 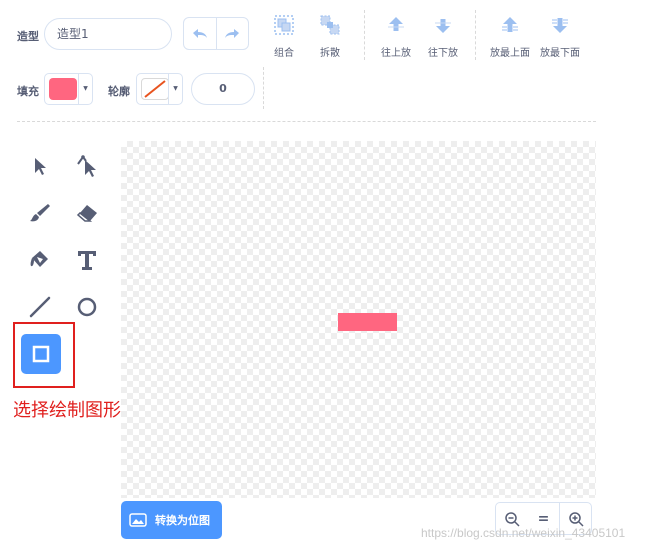 I want to click on send-to-back-button: 放最下面, so click(x=560, y=36).